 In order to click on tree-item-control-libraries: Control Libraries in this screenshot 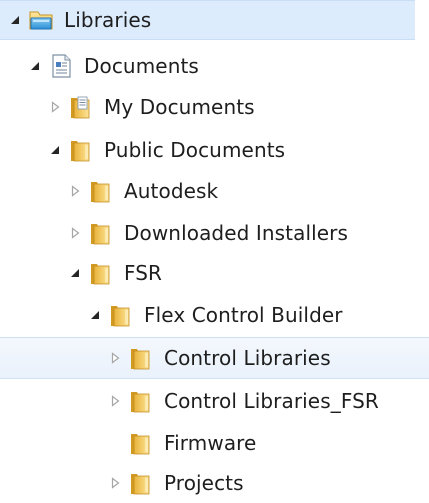, I will do `click(214, 358)`.